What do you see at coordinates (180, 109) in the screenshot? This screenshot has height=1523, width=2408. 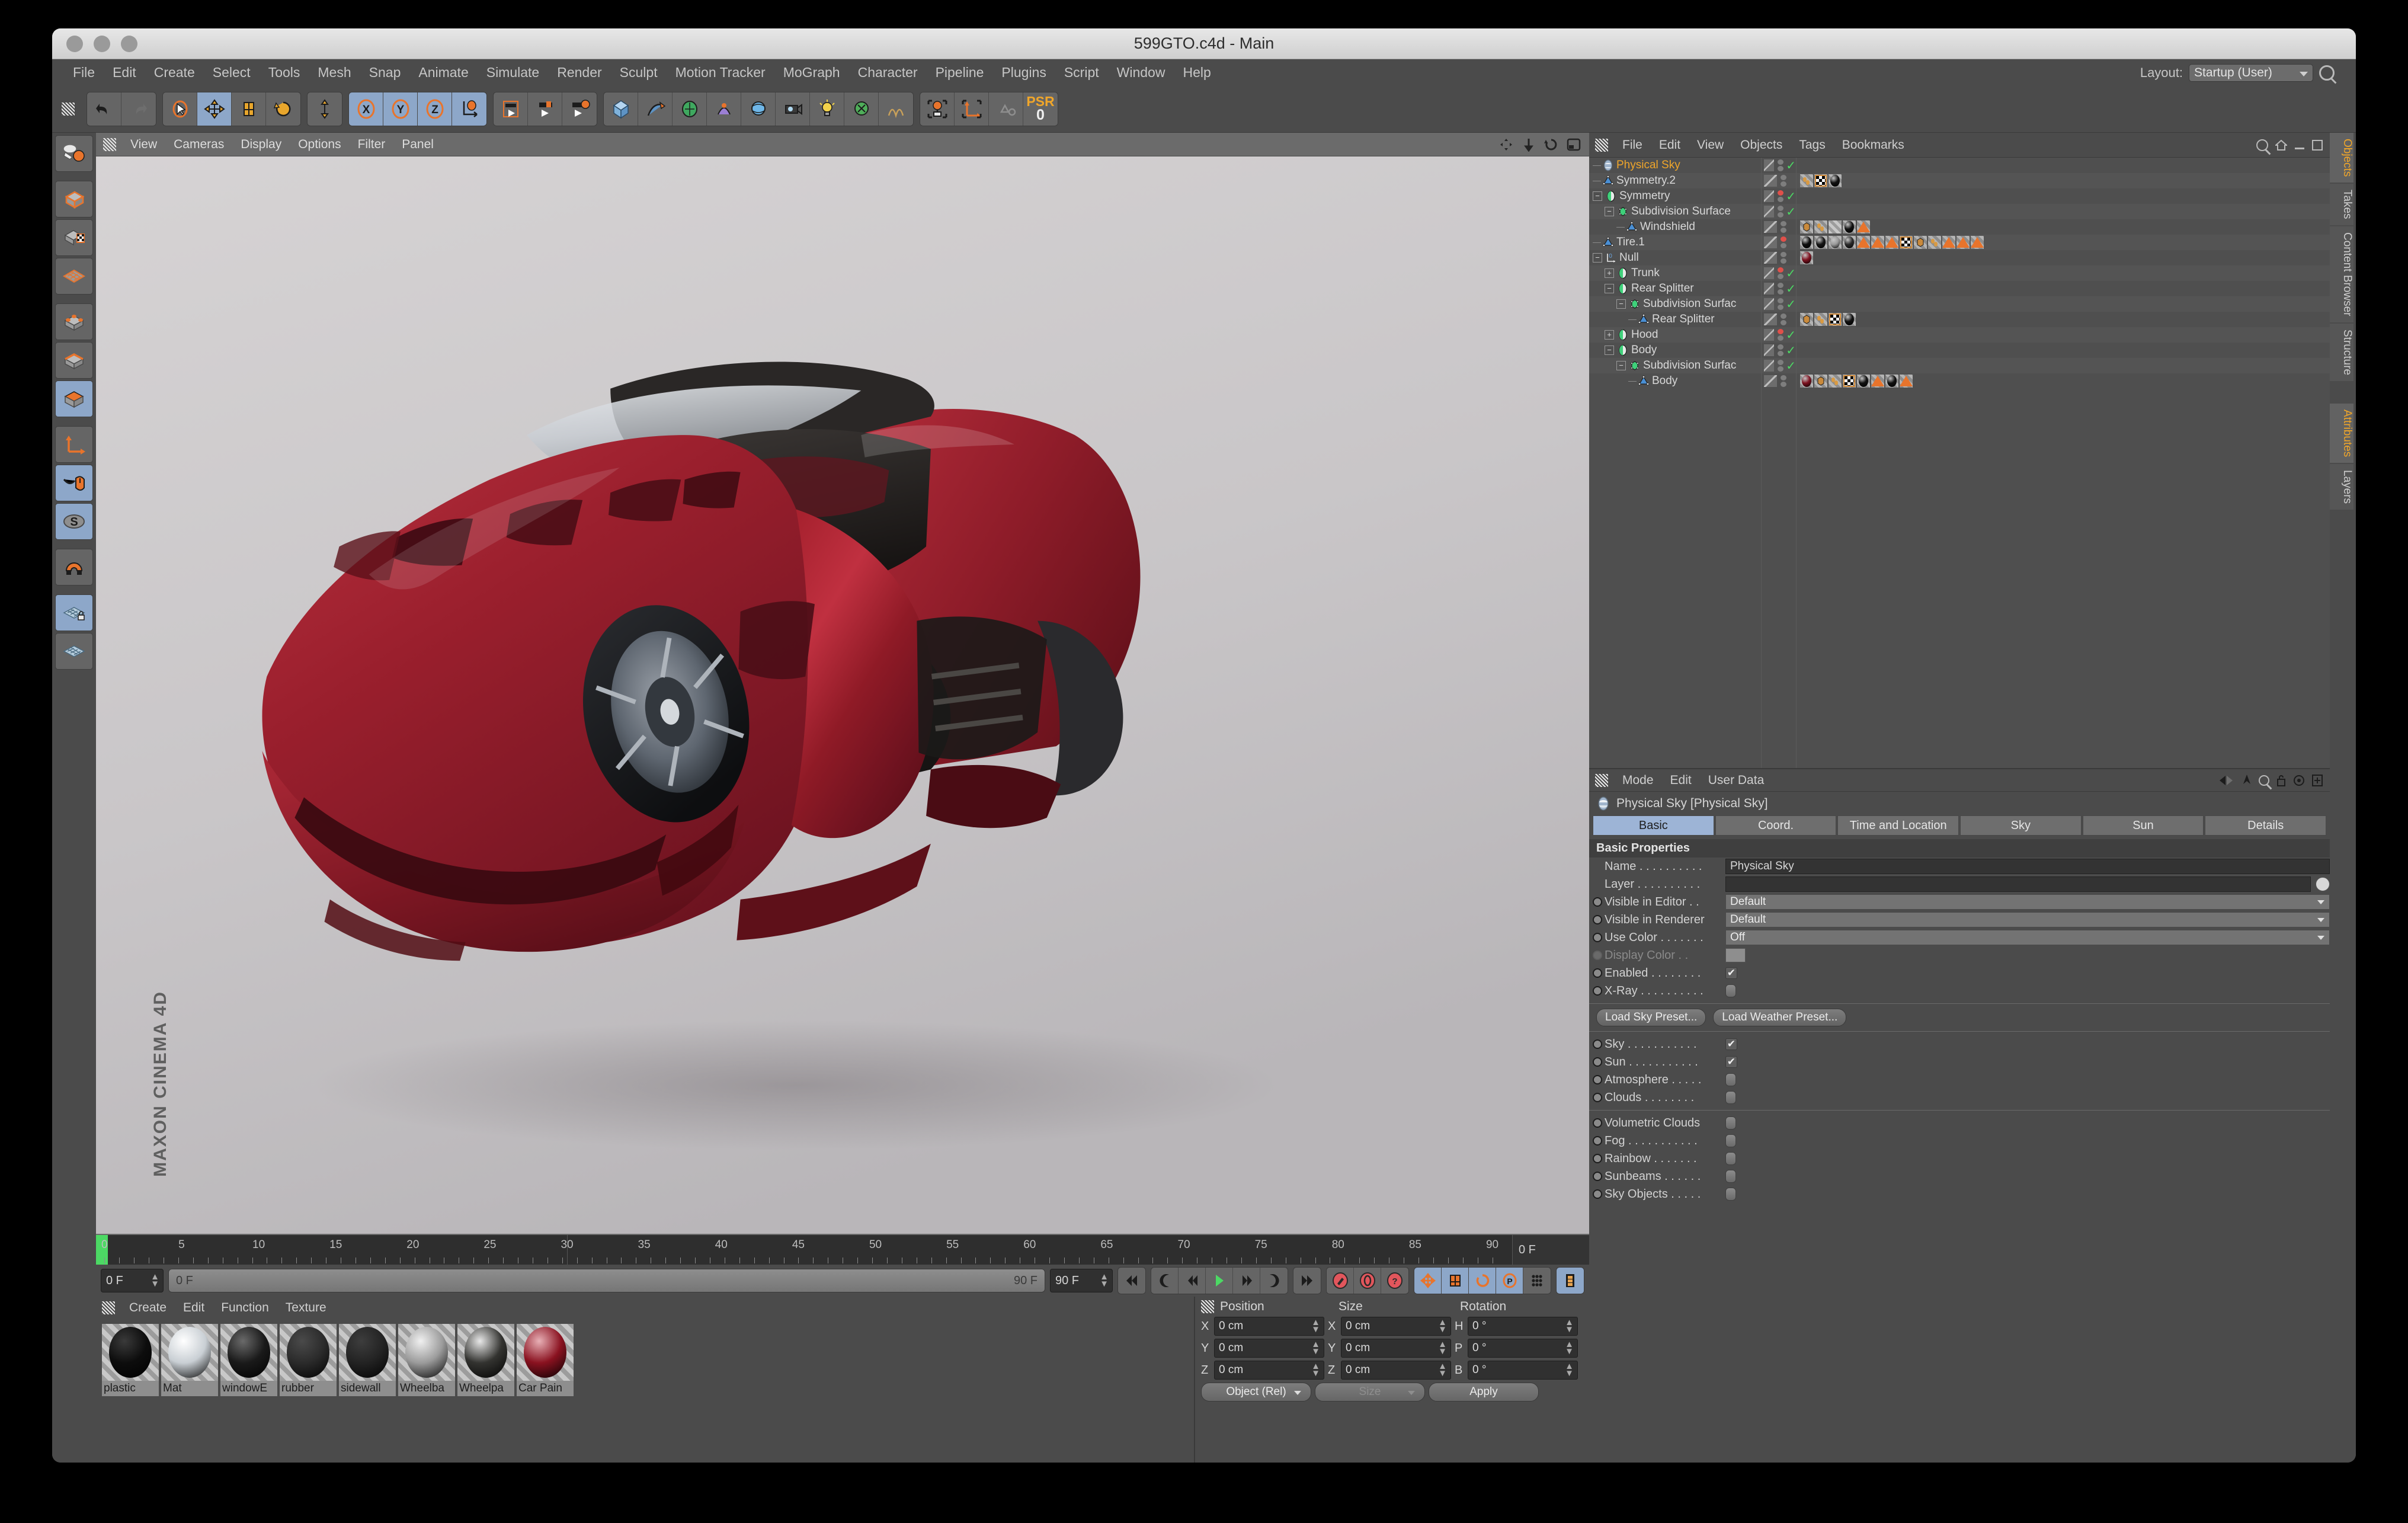 I see `select-arrow-icon` at bounding box center [180, 109].